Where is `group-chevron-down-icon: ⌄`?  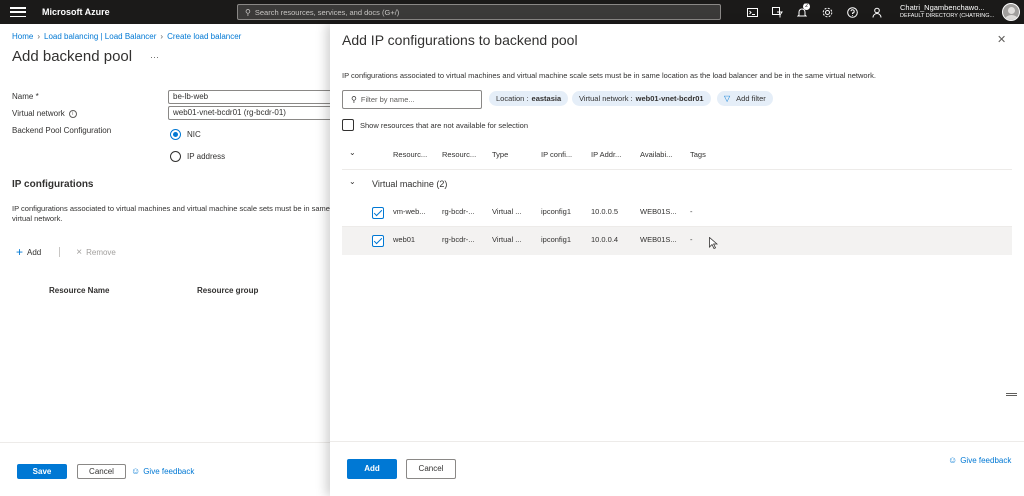
group-chevron-down-icon: ⌄ is located at coordinates (352, 181).